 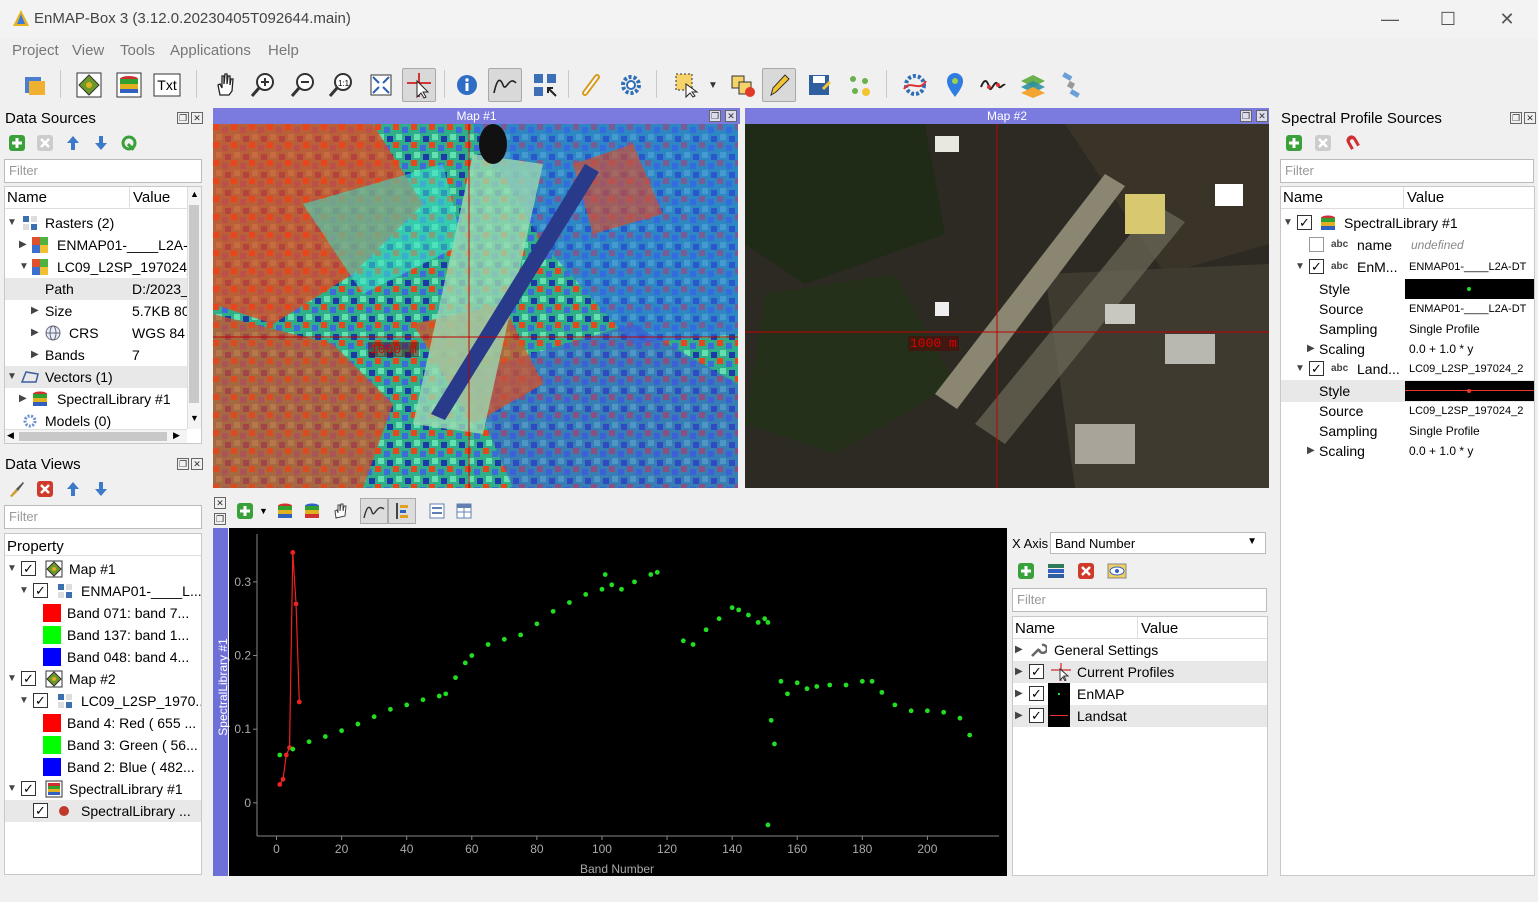 I want to click on processing-toolbox-button, so click(x=915, y=85).